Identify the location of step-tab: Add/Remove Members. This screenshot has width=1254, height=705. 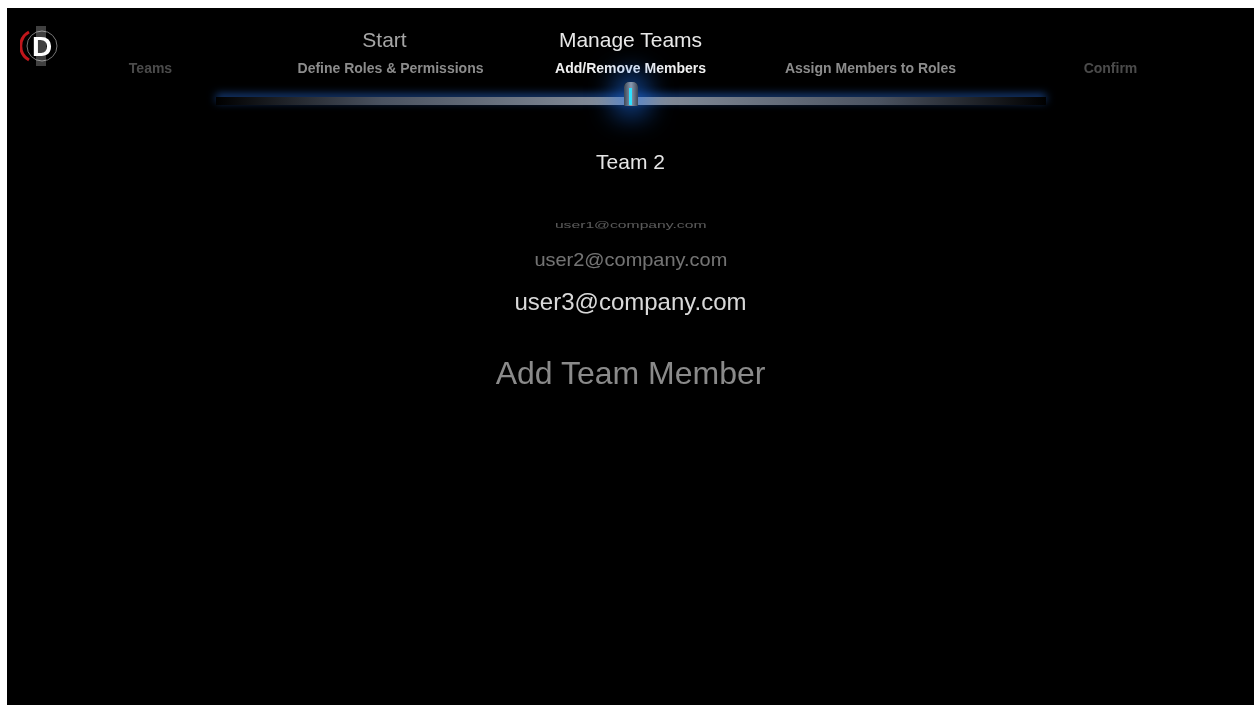
(630, 68).